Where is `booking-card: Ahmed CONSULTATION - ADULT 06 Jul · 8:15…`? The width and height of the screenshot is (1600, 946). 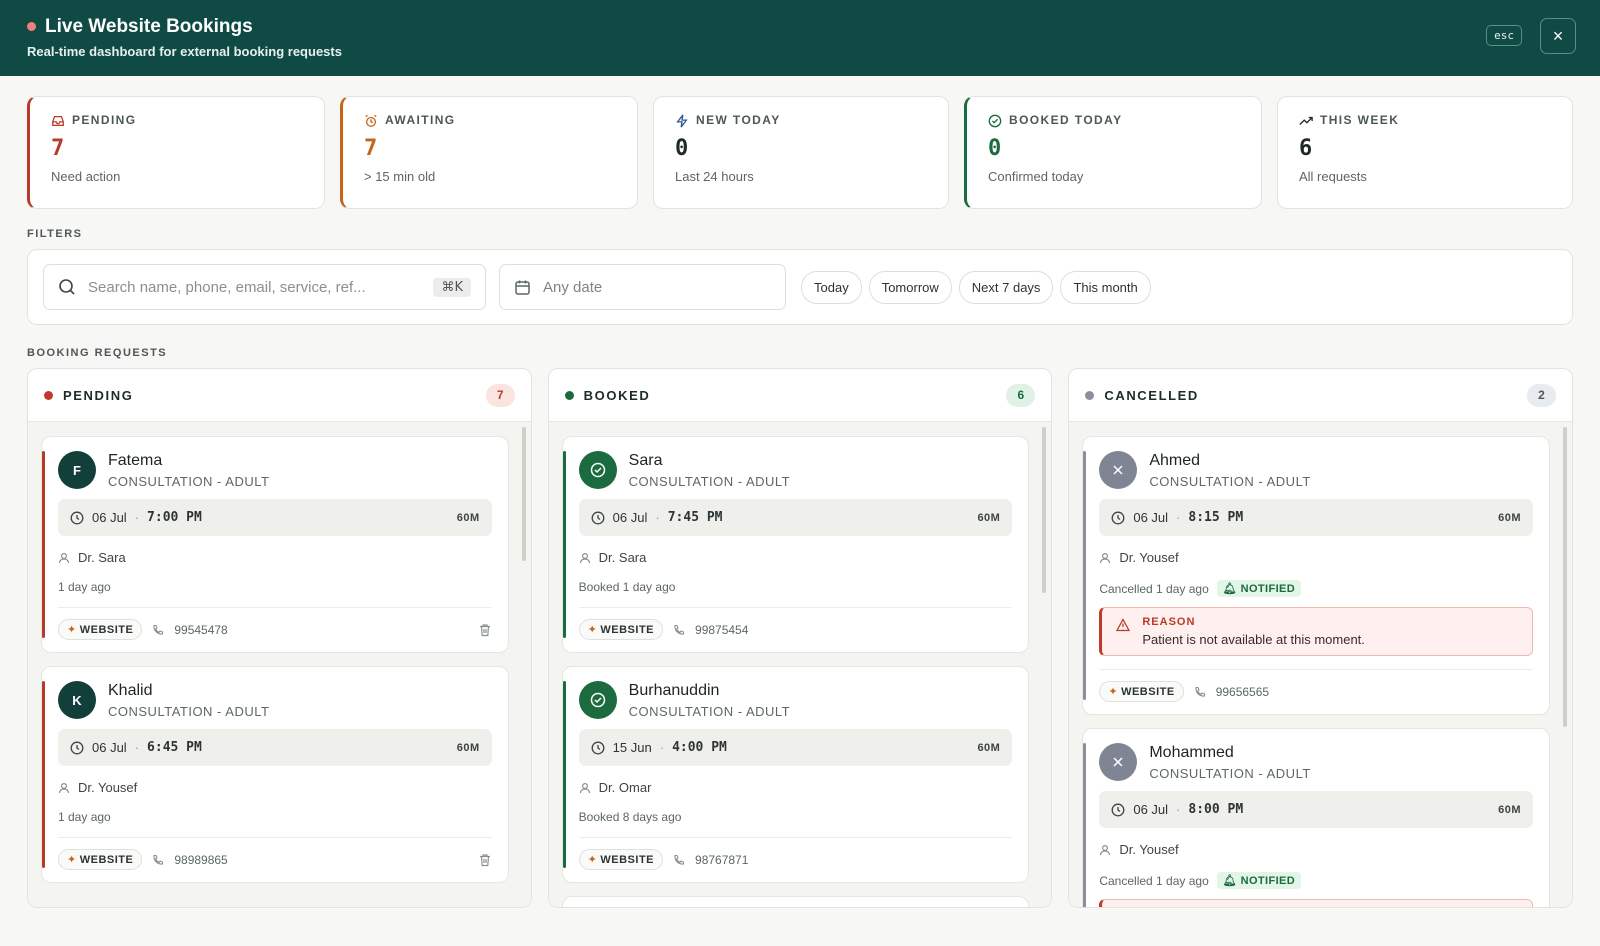 booking-card: Ahmed CONSULTATION - ADULT 06 Jul · 8:15… is located at coordinates (1316, 575).